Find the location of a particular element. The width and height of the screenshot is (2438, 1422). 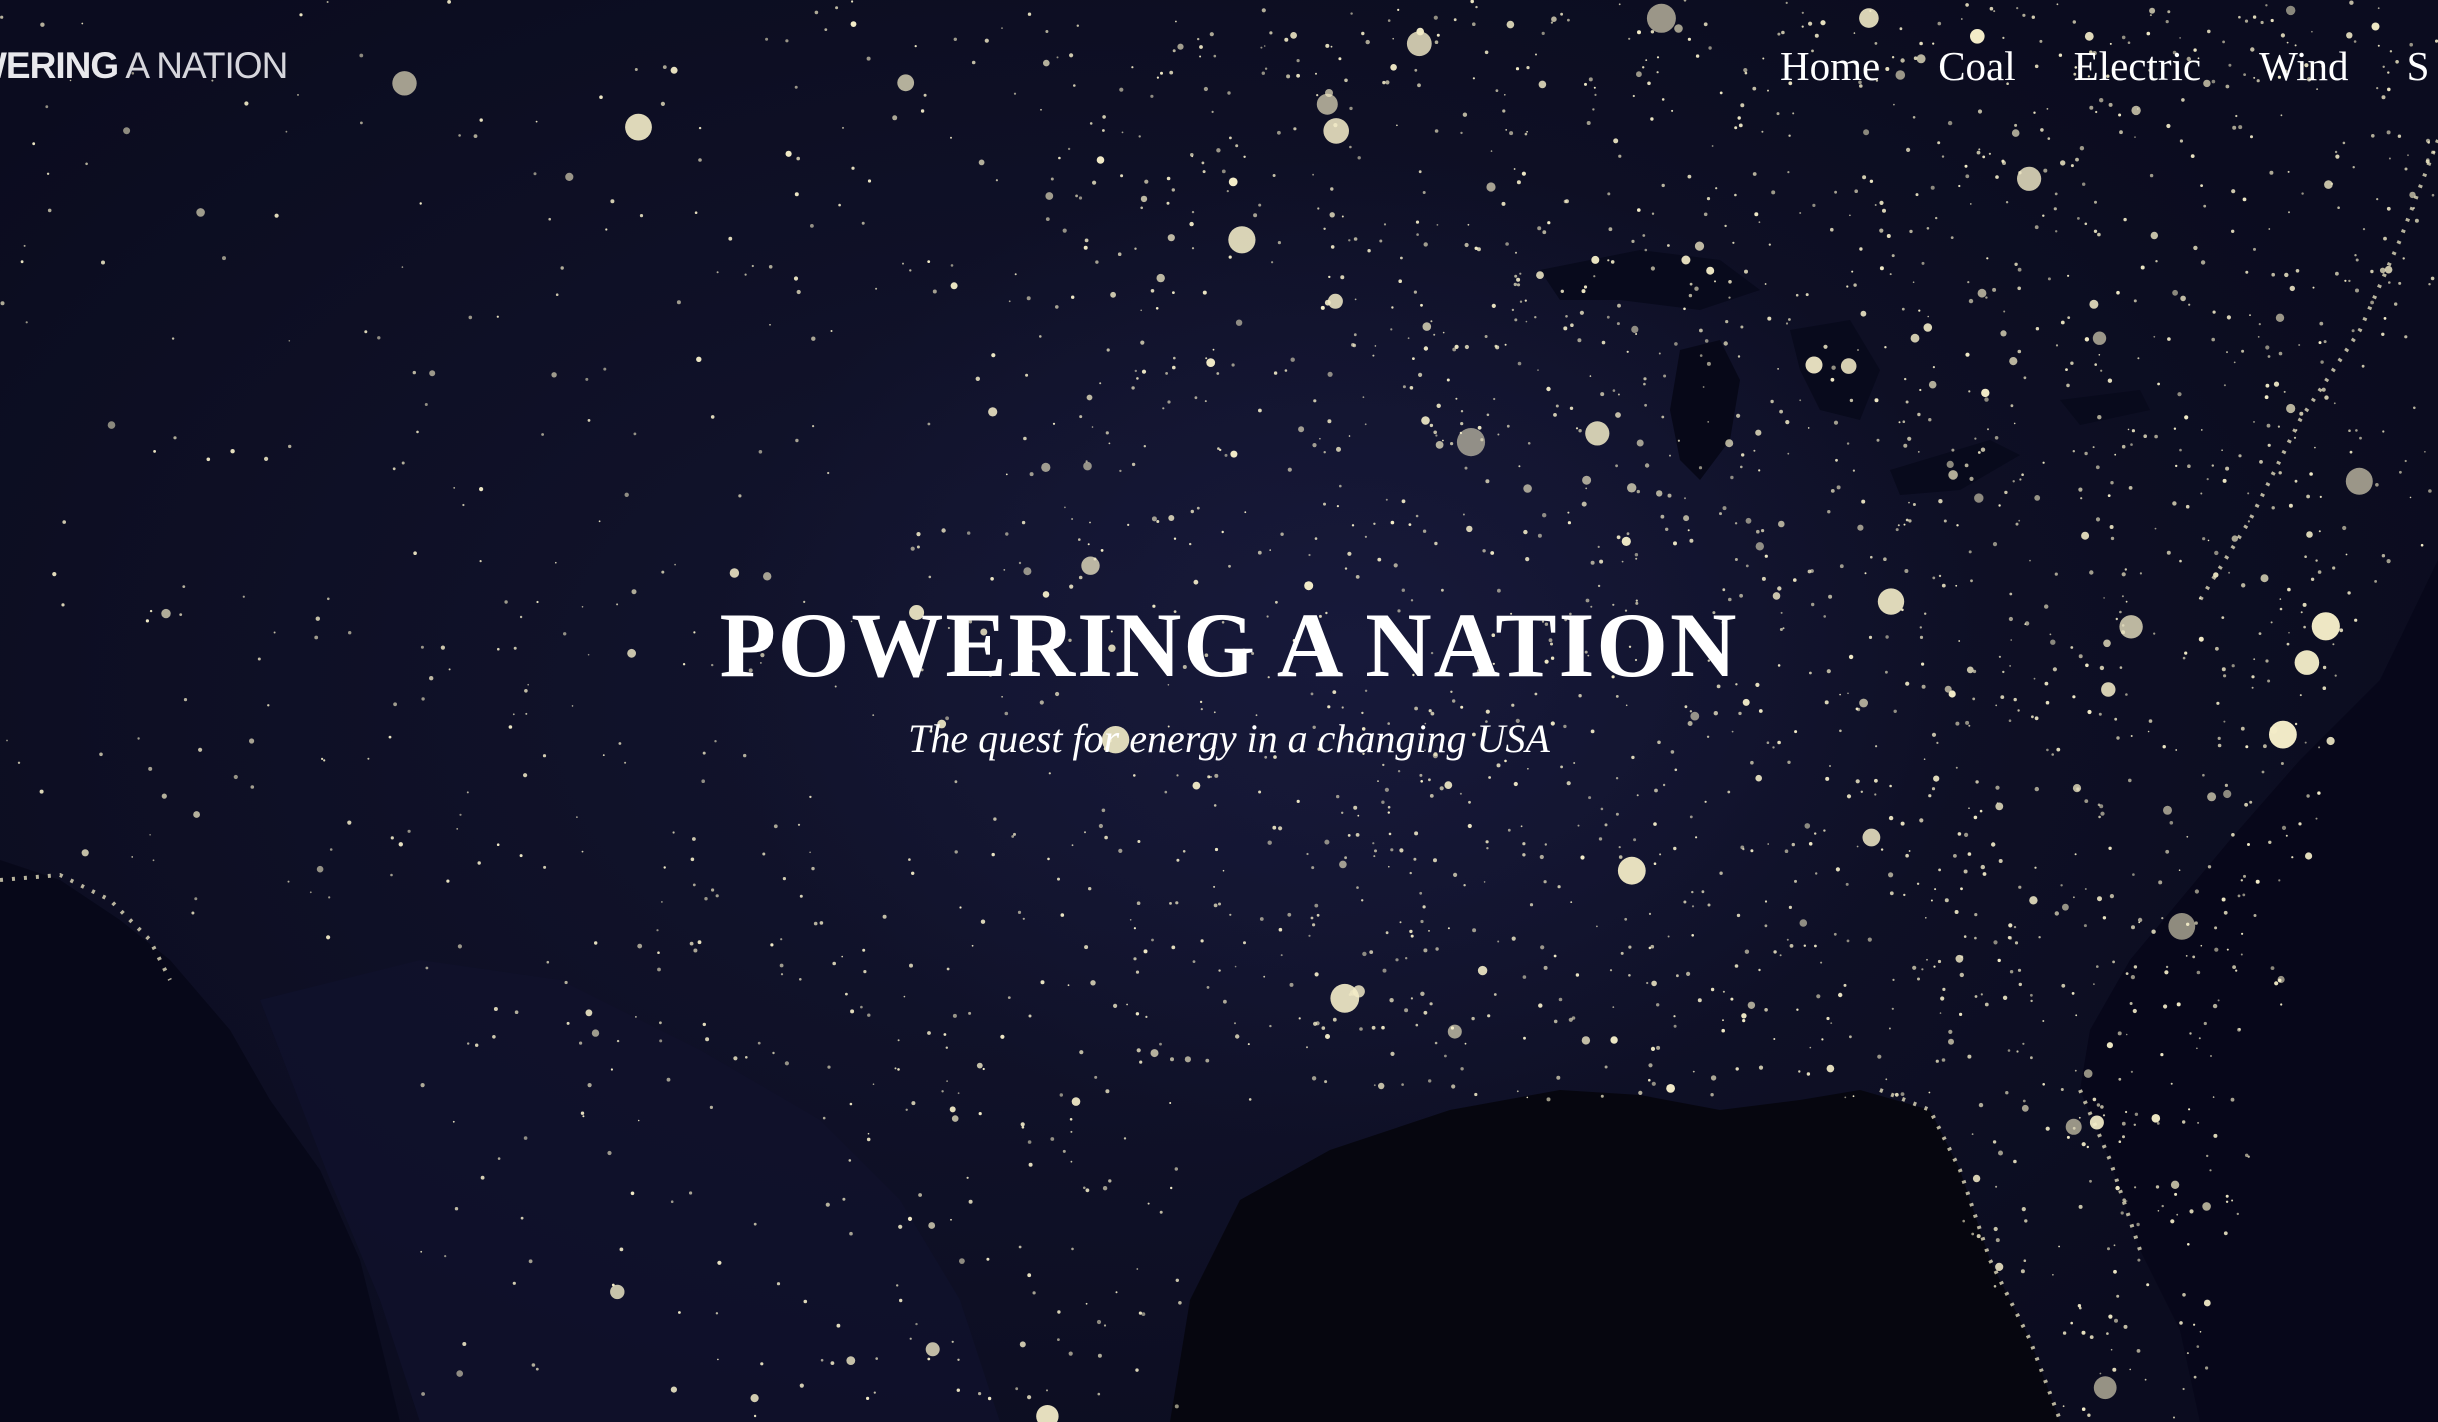

nav-home: Home is located at coordinates (1830, 66).